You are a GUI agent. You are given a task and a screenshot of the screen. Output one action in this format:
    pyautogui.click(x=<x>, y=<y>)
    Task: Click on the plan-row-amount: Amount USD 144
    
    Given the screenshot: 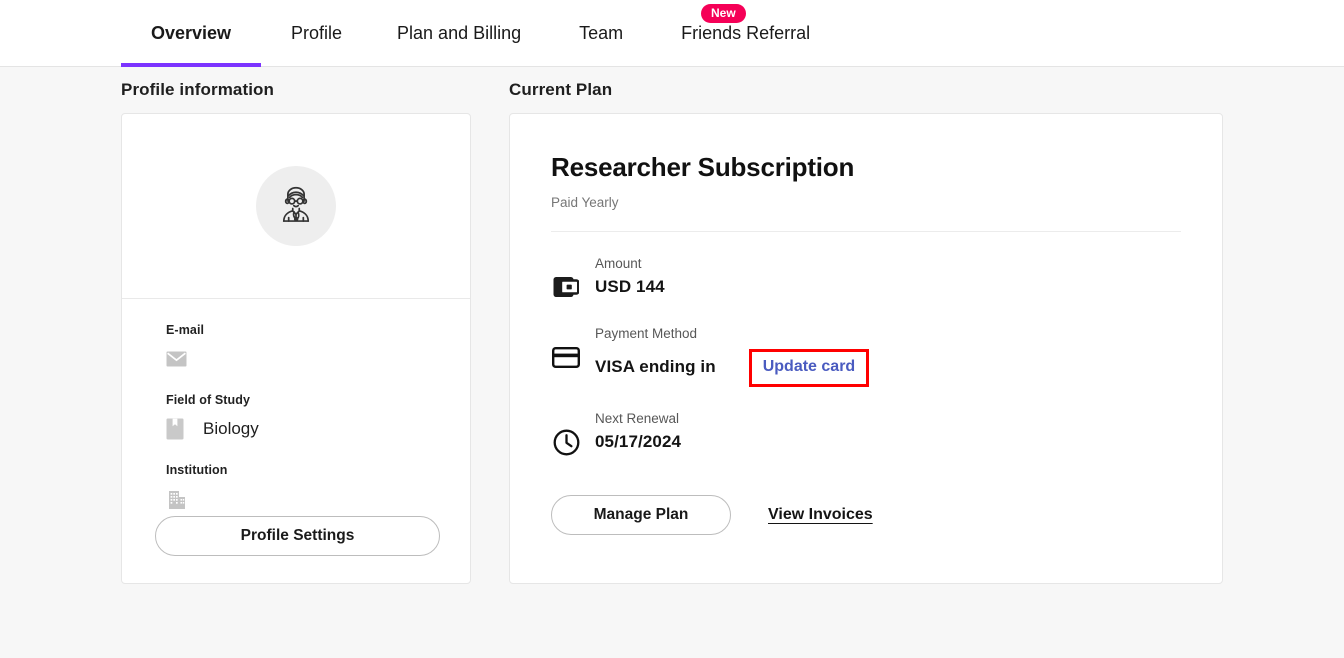 What is the action you would take?
    pyautogui.click(x=866, y=279)
    